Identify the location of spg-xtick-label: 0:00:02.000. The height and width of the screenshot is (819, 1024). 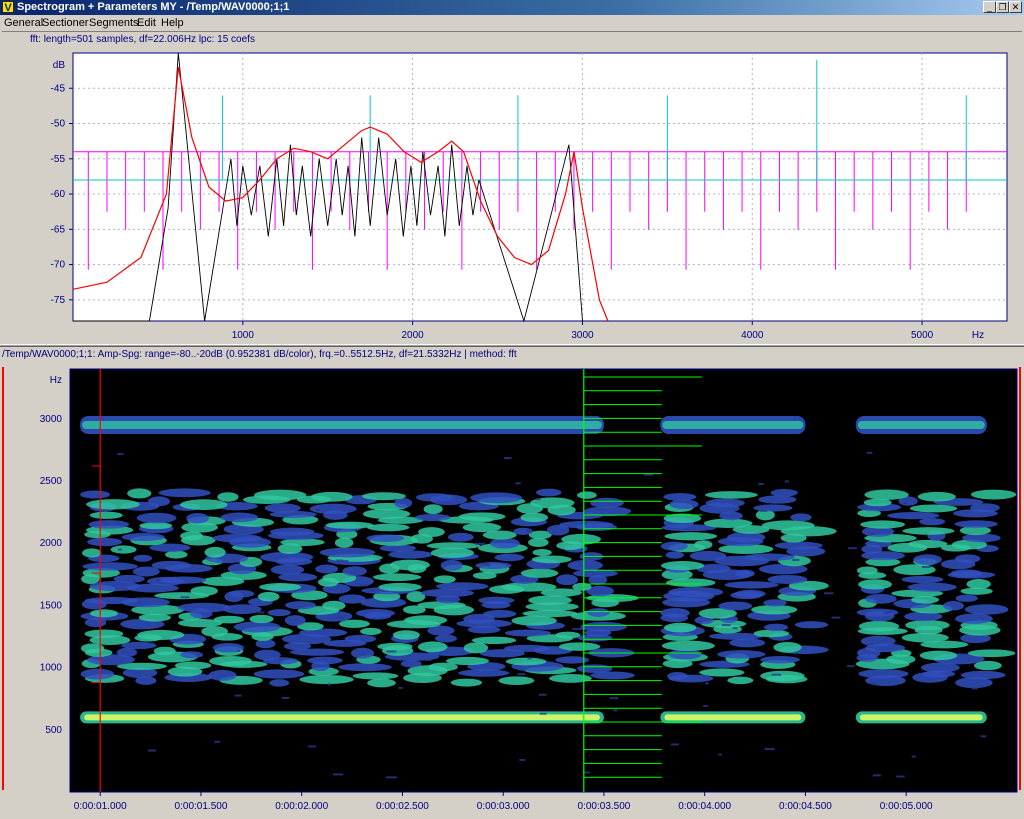
(301, 806).